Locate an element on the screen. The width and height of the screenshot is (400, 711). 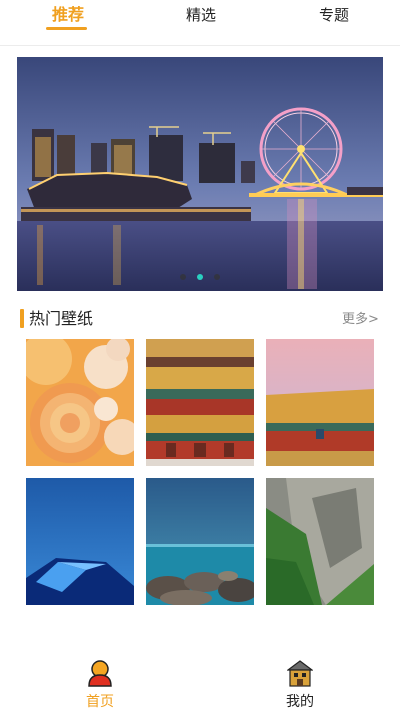
tab-recommend: 推荐 is located at coordinates (68, 15).